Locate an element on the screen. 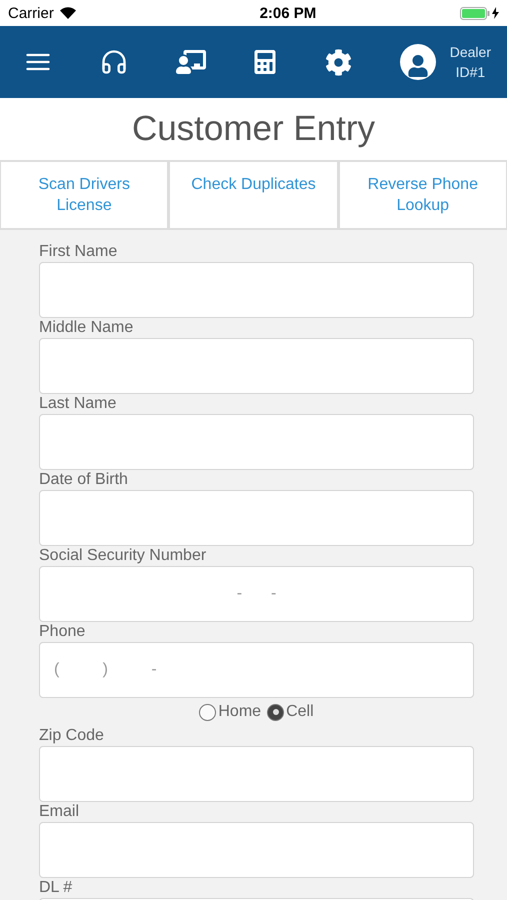 The height and width of the screenshot is (900, 507). field-label: DL # is located at coordinates (56, 888).